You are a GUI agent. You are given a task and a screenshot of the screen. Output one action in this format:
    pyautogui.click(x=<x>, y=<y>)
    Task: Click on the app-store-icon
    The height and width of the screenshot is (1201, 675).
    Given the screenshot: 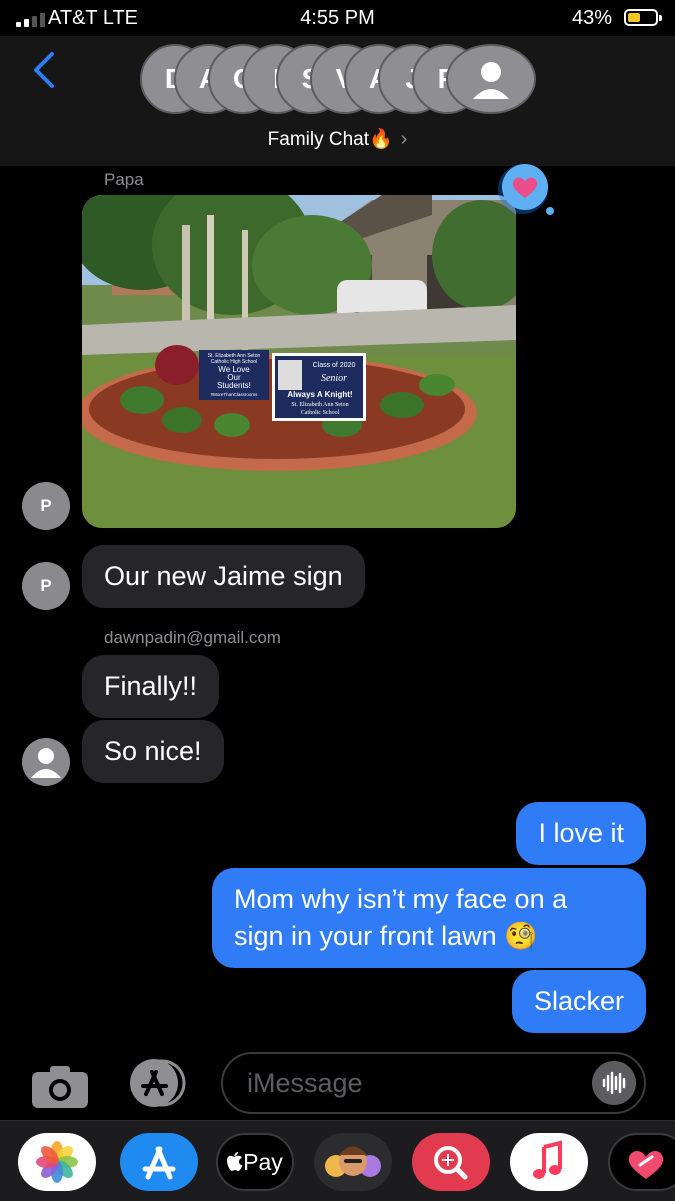 What is the action you would take?
    pyautogui.click(x=159, y=1083)
    